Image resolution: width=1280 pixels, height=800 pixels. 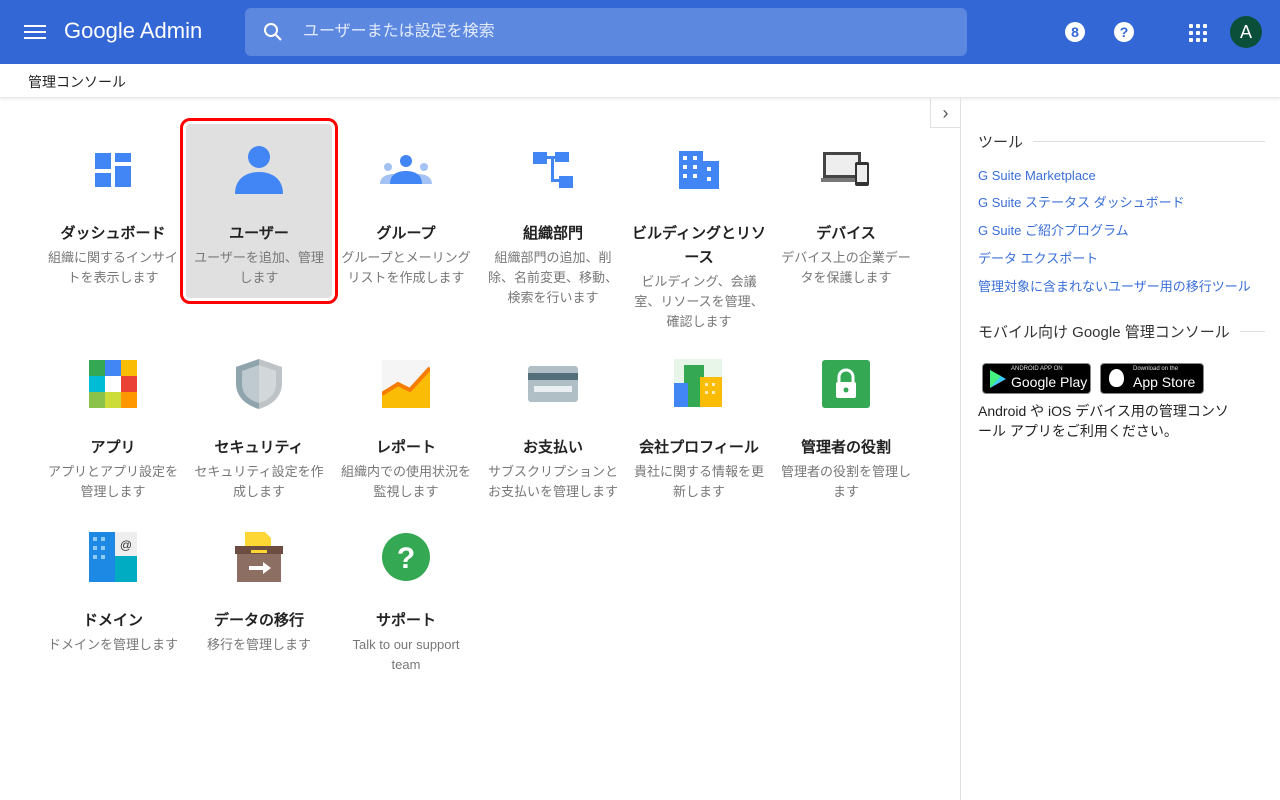 I want to click on search-bar, so click(x=606, y=32).